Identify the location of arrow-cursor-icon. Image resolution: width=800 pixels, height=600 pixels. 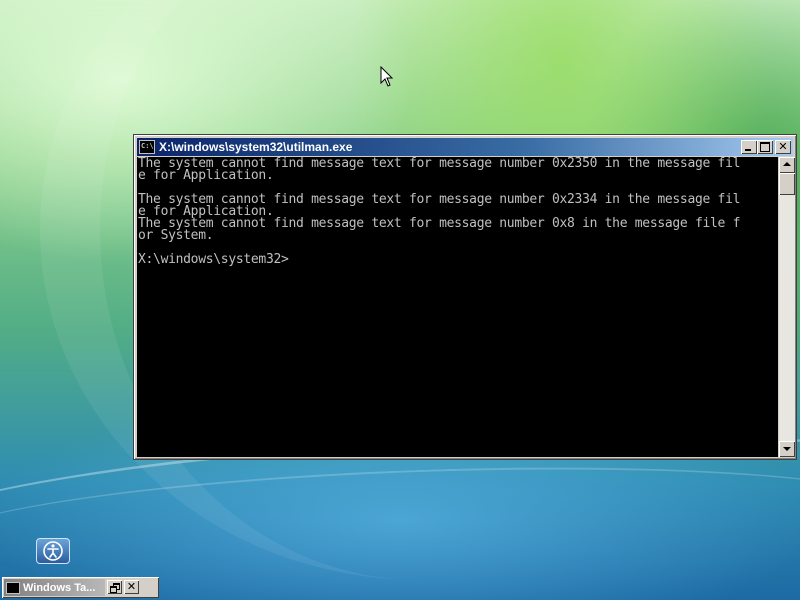
(387, 76).